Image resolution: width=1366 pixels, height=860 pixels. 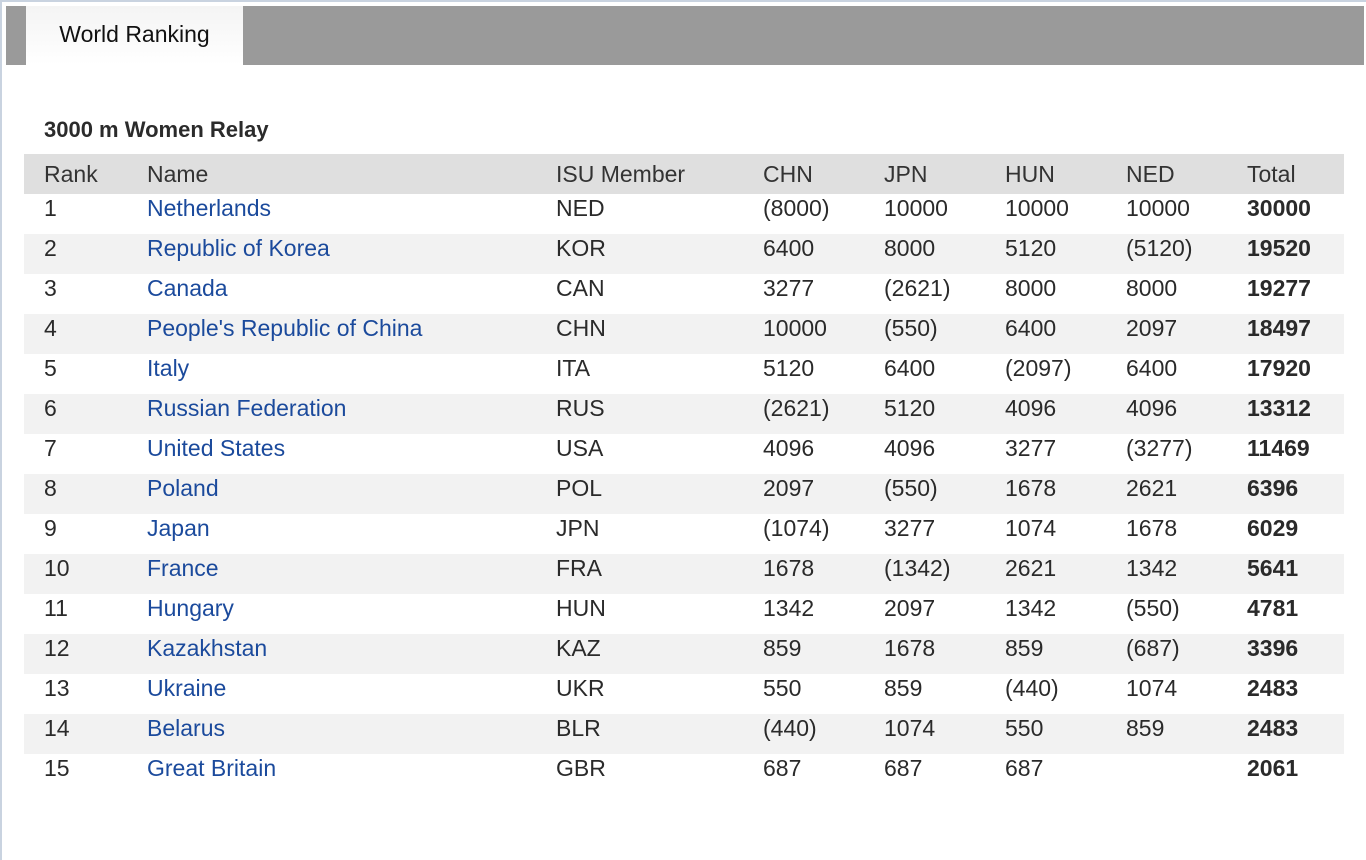 What do you see at coordinates (75, 734) in the screenshot?
I see `cell-rank: 14` at bounding box center [75, 734].